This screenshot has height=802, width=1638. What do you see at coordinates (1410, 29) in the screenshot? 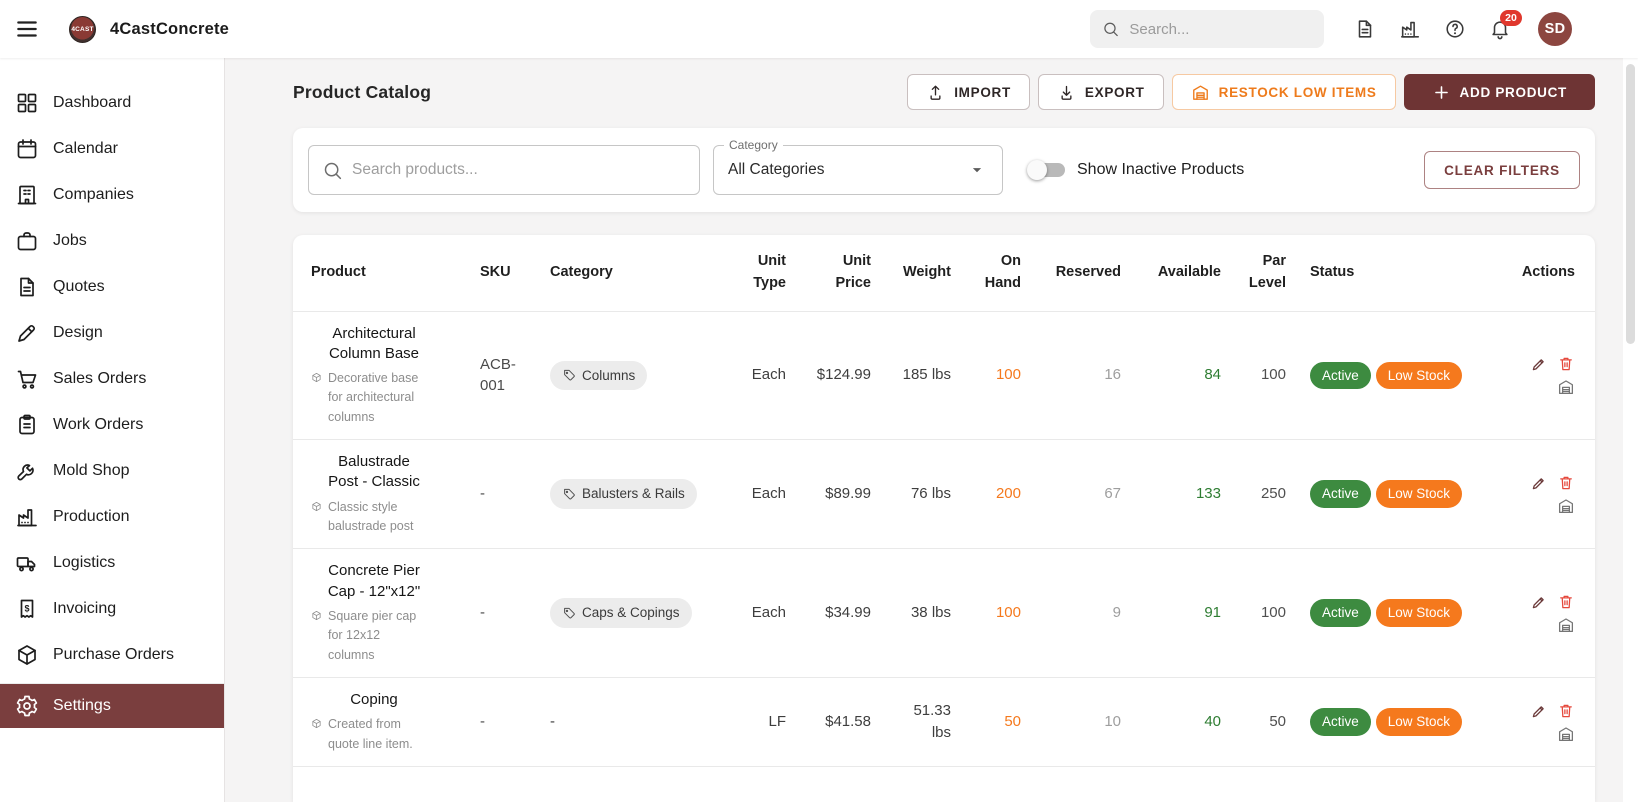
I see `production-icon` at bounding box center [1410, 29].